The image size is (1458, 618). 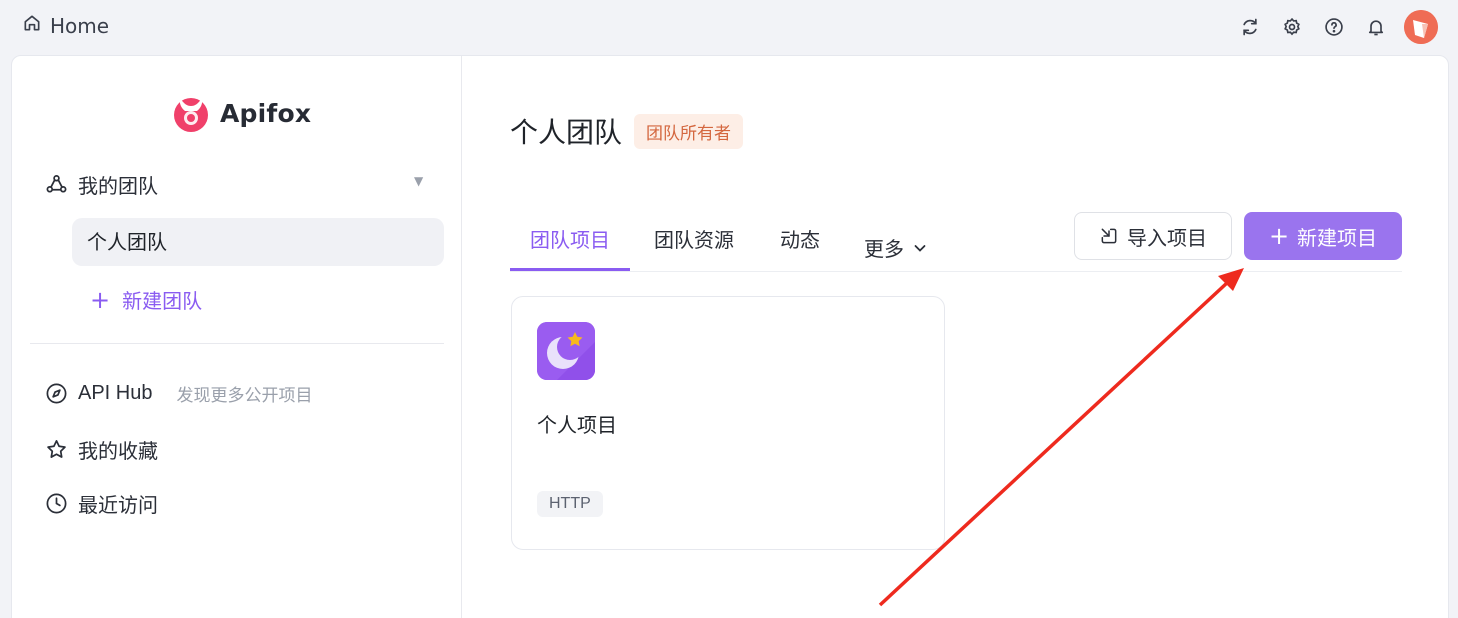 I want to click on favorites-label: 我的收藏, so click(x=118, y=451).